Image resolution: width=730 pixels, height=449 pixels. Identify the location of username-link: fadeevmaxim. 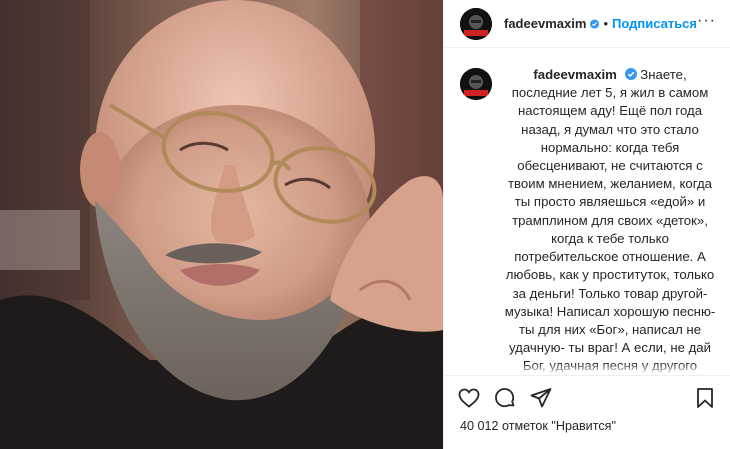
(545, 23).